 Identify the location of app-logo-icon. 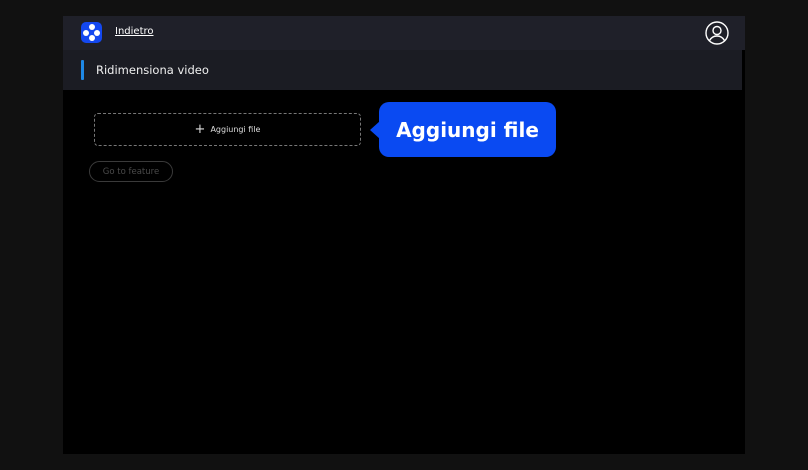
(91, 32).